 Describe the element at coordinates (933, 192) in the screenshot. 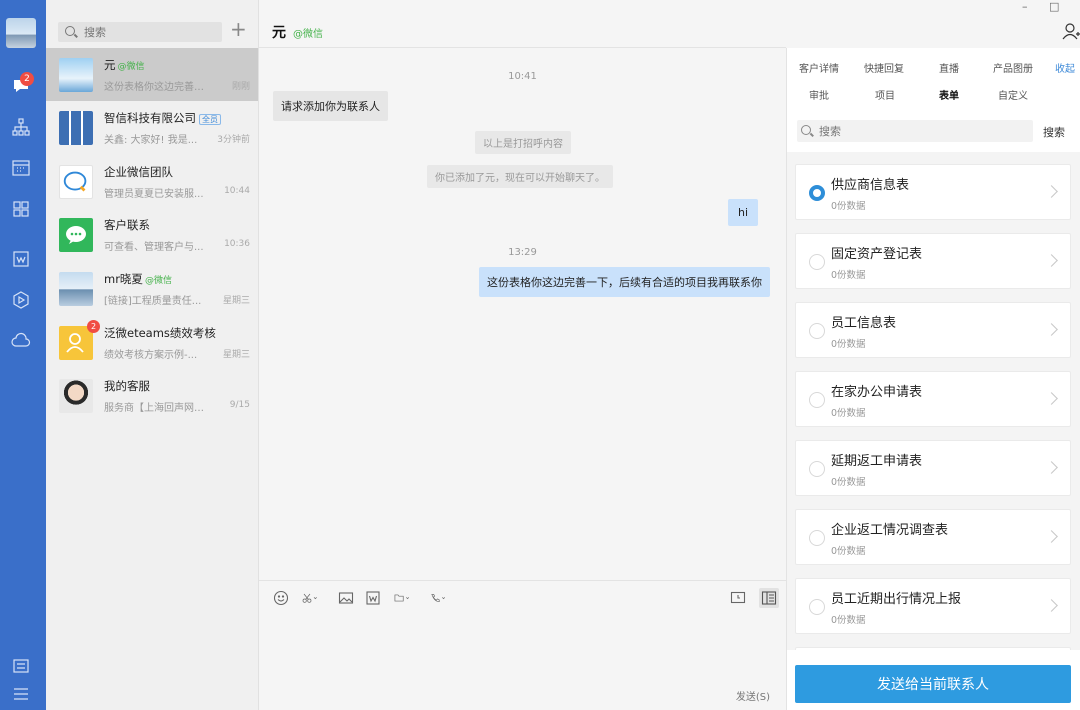

I see `form-card: 供应商信息表 0份数据` at that location.